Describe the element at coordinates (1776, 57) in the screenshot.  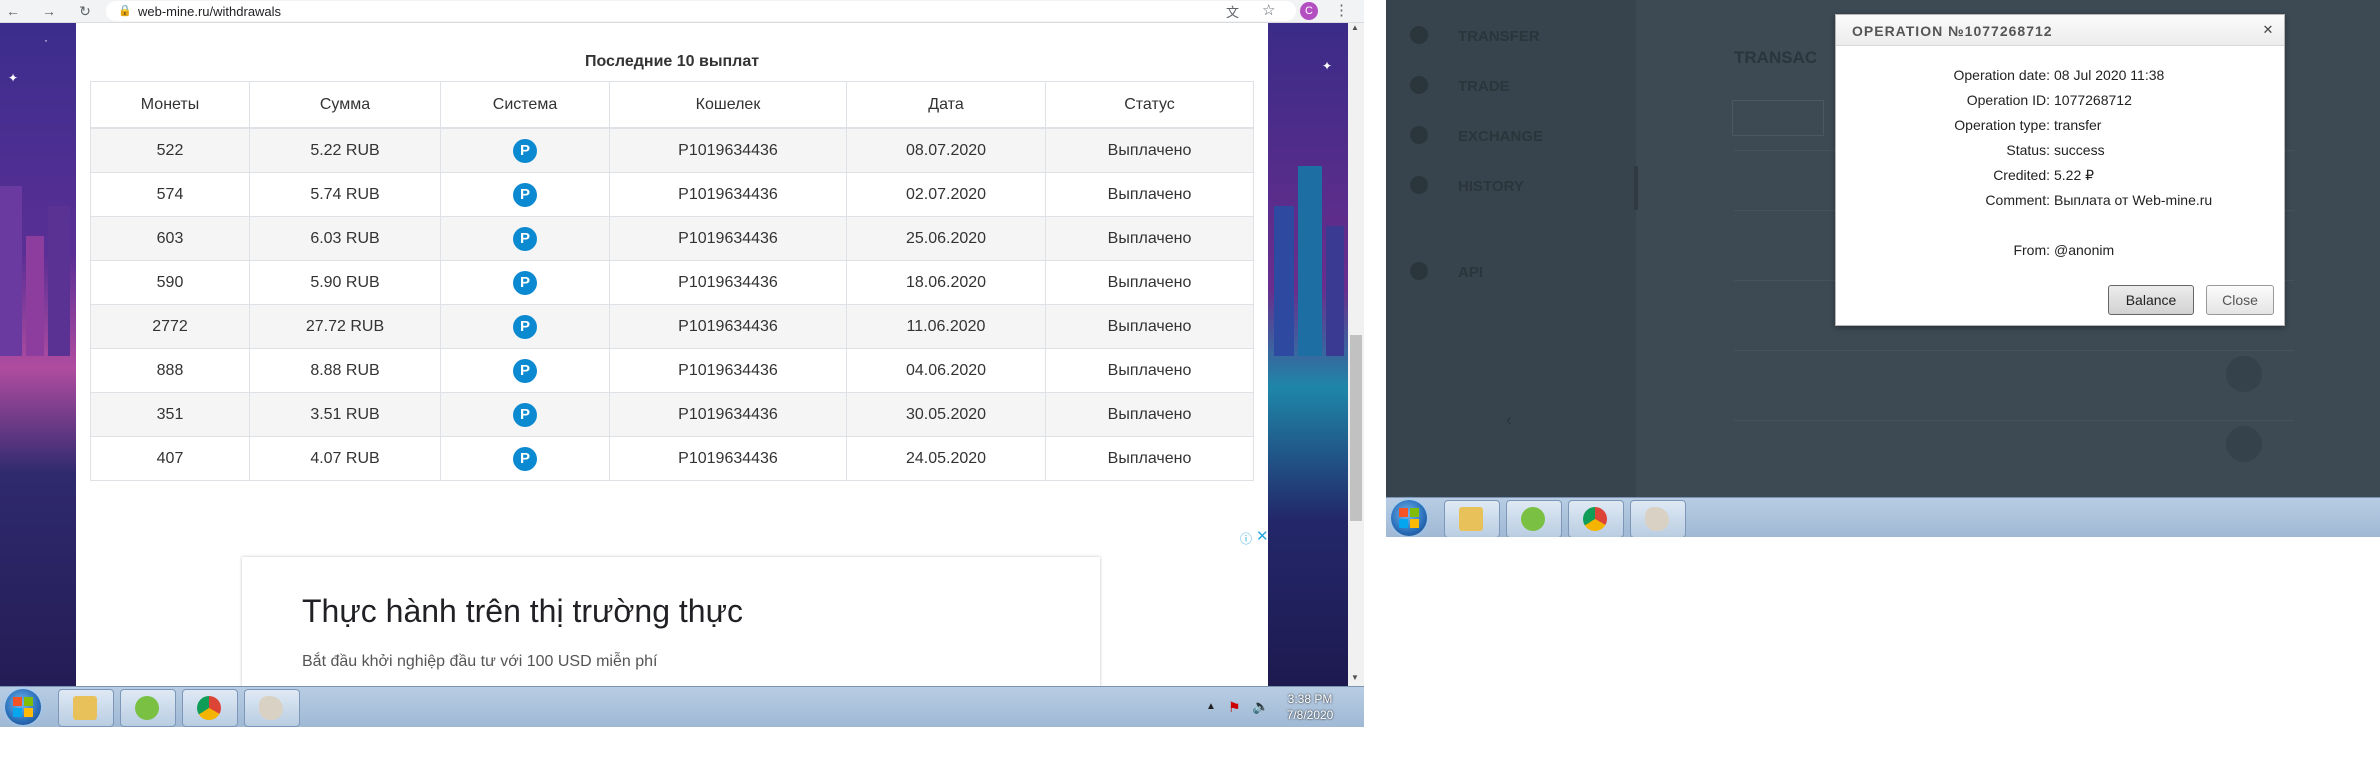
I see `page-heading: TRANSAC` at that location.